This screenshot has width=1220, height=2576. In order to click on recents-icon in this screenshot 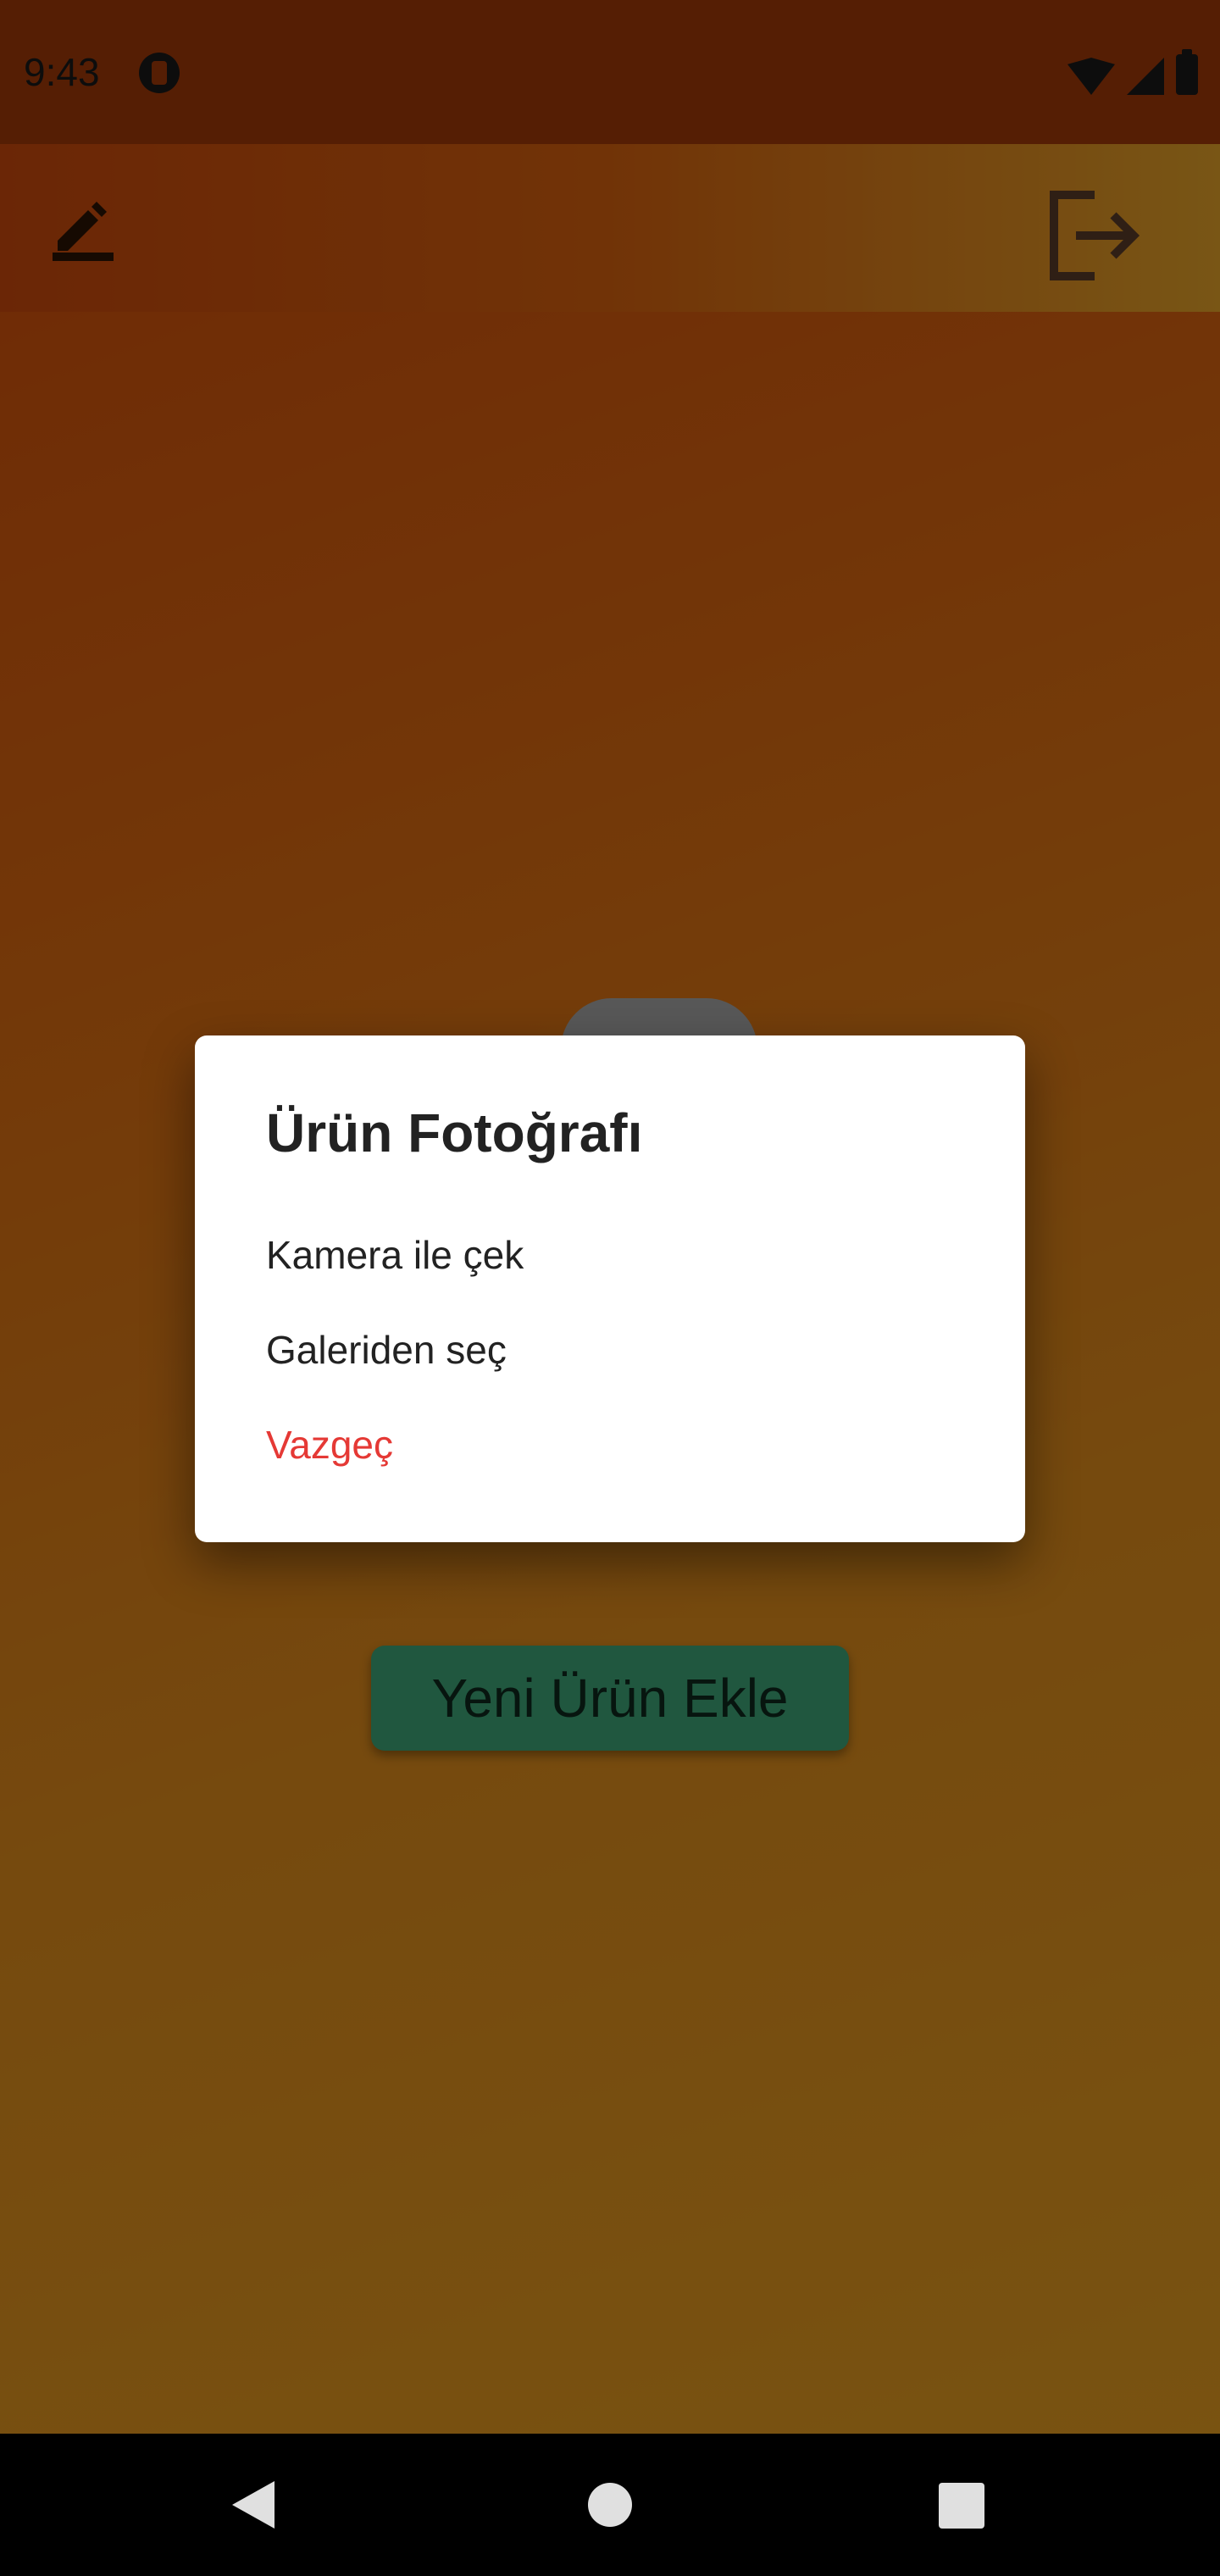, I will do `click(961, 2506)`.